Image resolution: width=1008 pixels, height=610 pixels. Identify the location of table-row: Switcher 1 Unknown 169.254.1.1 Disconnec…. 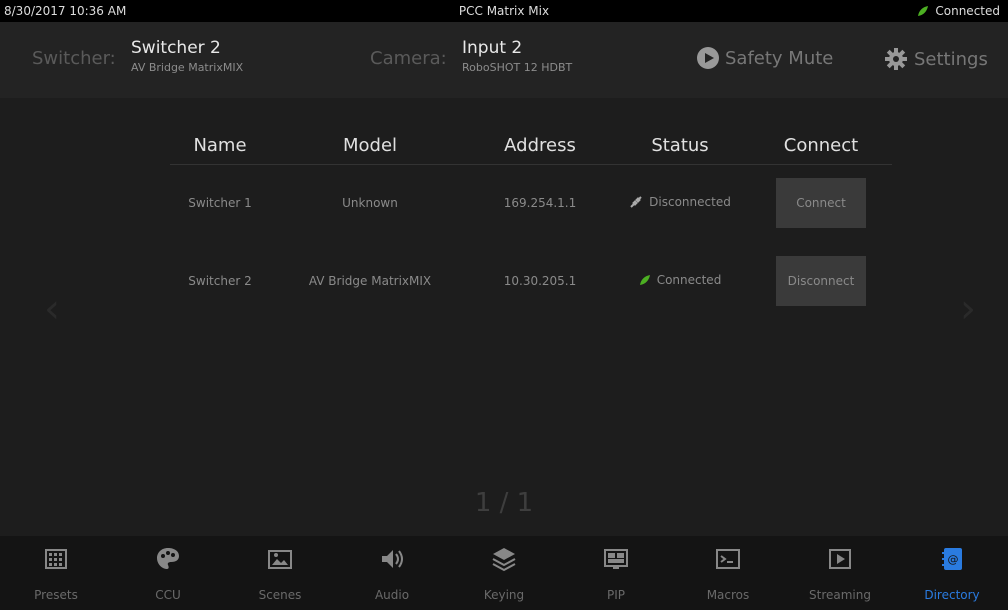
(531, 203).